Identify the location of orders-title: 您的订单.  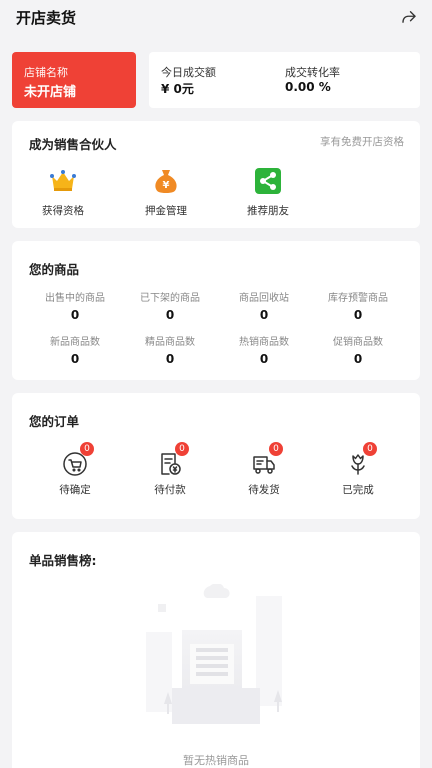
(54, 421).